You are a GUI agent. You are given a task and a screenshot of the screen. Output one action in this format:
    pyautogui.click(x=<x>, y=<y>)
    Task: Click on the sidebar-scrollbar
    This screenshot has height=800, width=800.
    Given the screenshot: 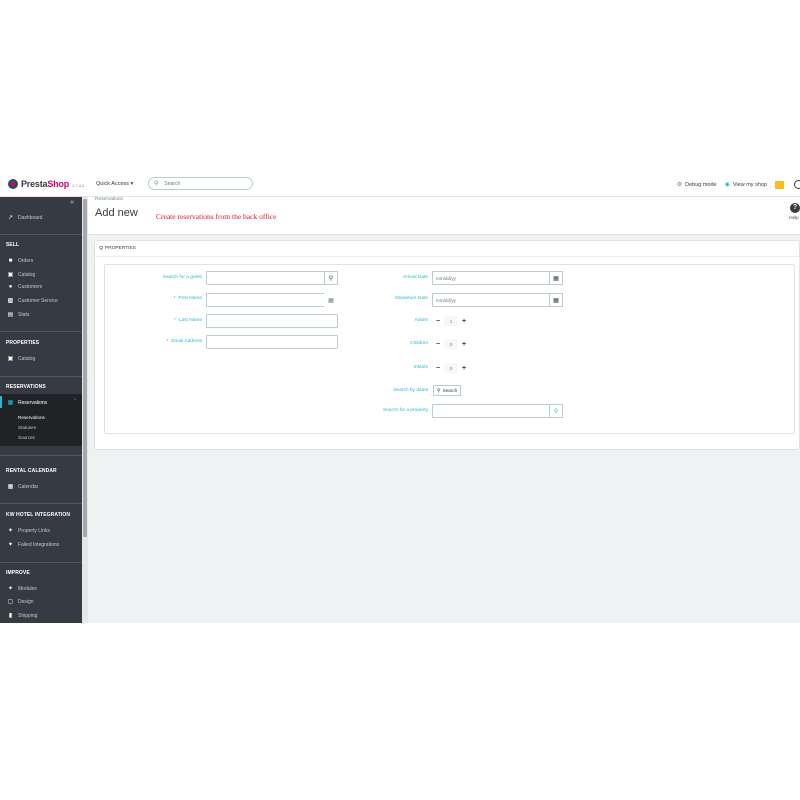 What is the action you would take?
    pyautogui.click(x=85, y=410)
    